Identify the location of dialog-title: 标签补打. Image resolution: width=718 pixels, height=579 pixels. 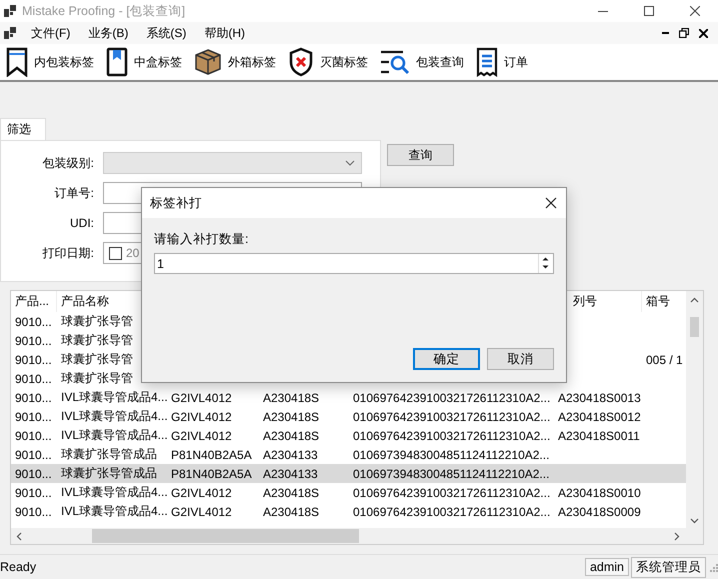
(176, 203).